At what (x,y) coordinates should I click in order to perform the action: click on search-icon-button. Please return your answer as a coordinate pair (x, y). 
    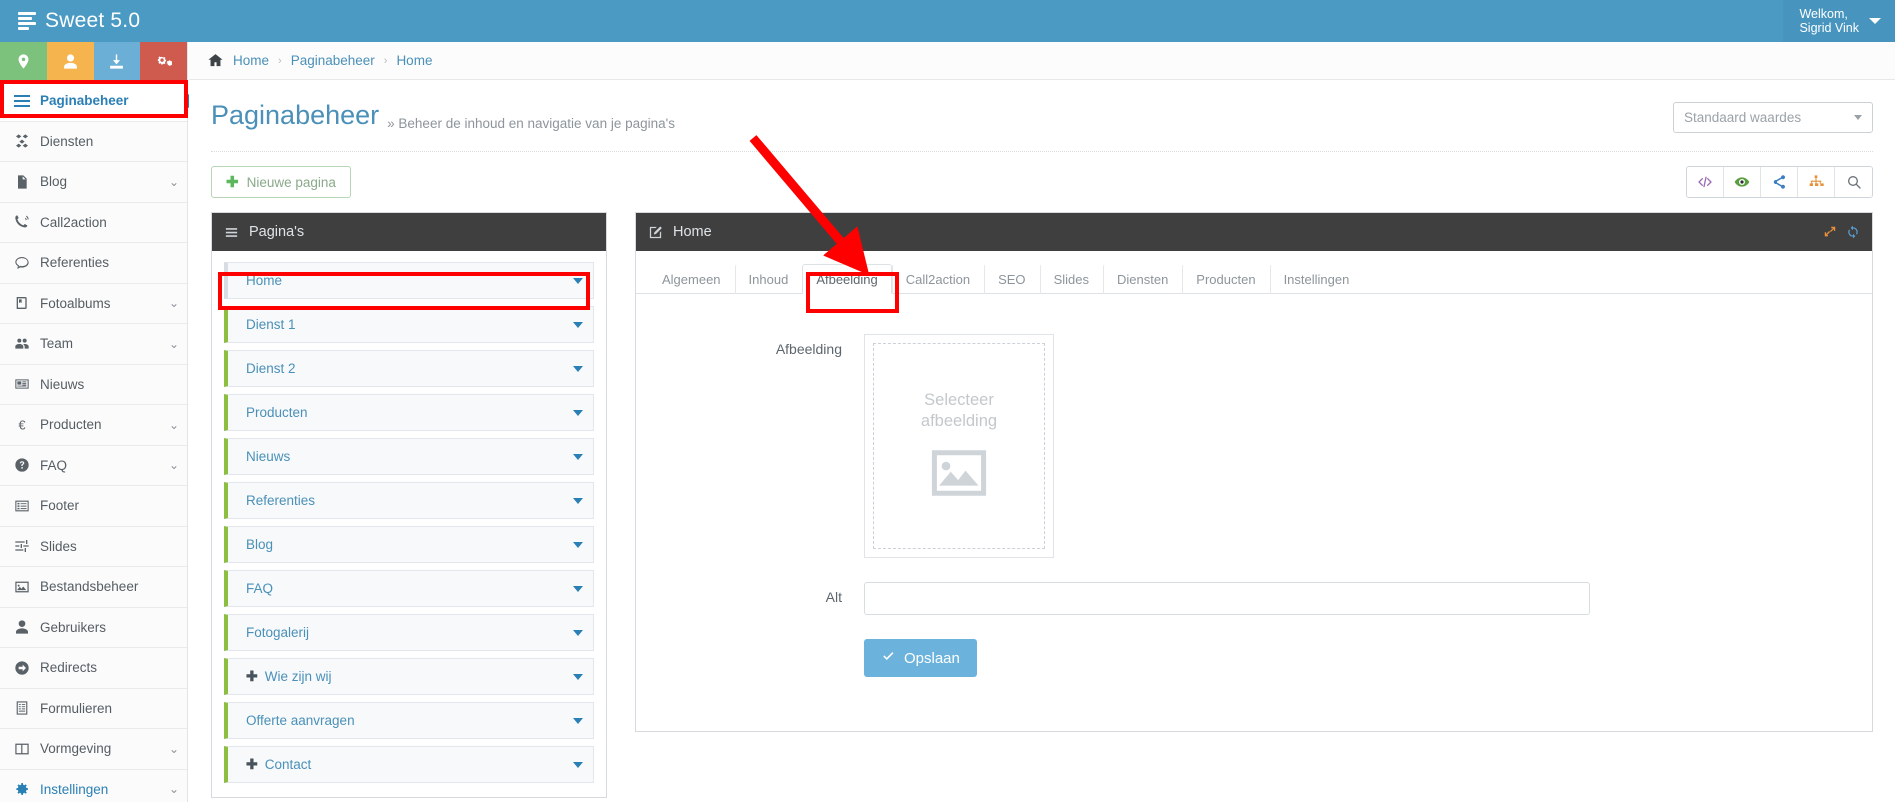
    Looking at the image, I should click on (1853, 182).